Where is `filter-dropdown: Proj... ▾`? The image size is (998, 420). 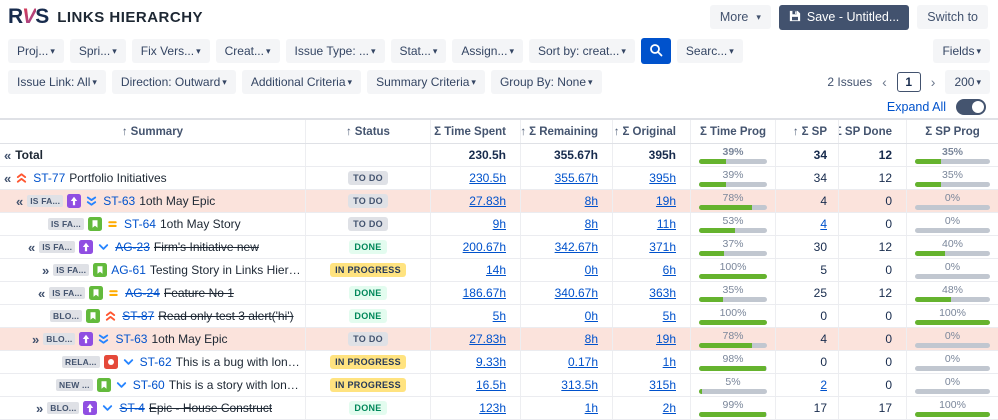 filter-dropdown: Proj... ▾ is located at coordinates (36, 51).